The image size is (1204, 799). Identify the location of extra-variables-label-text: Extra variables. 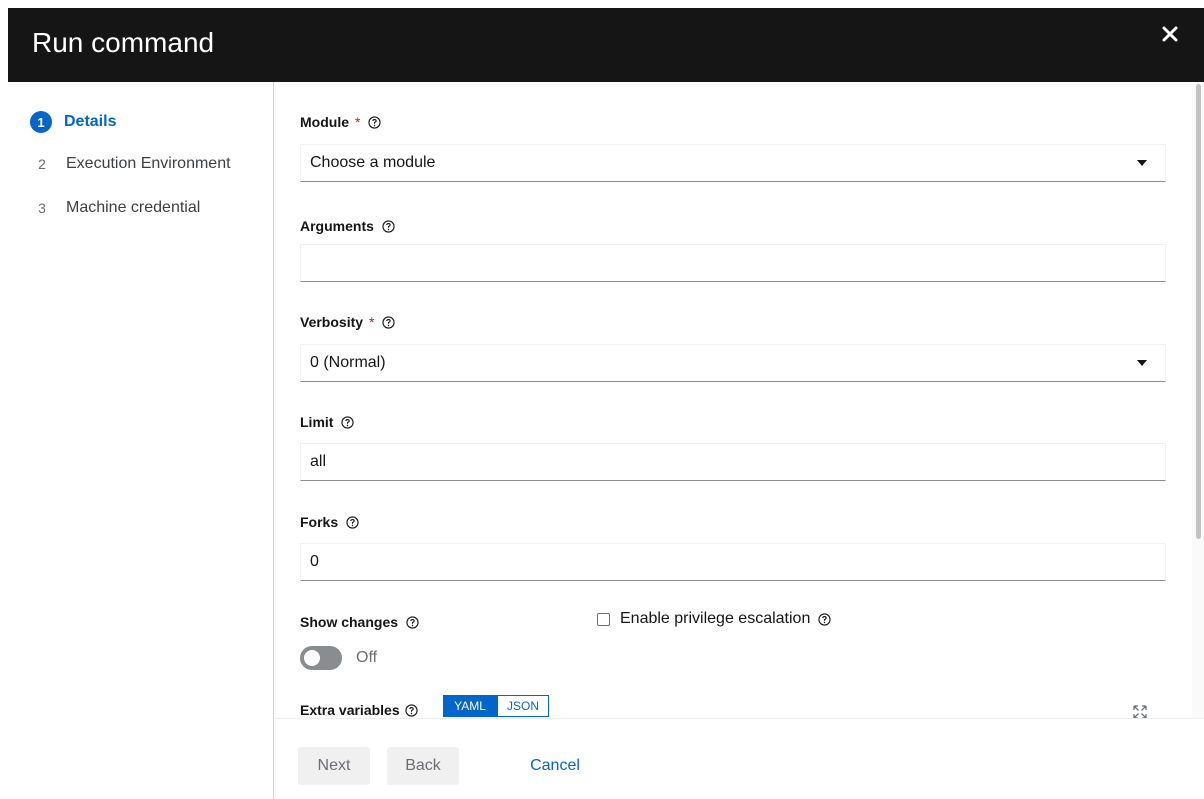
(350, 710).